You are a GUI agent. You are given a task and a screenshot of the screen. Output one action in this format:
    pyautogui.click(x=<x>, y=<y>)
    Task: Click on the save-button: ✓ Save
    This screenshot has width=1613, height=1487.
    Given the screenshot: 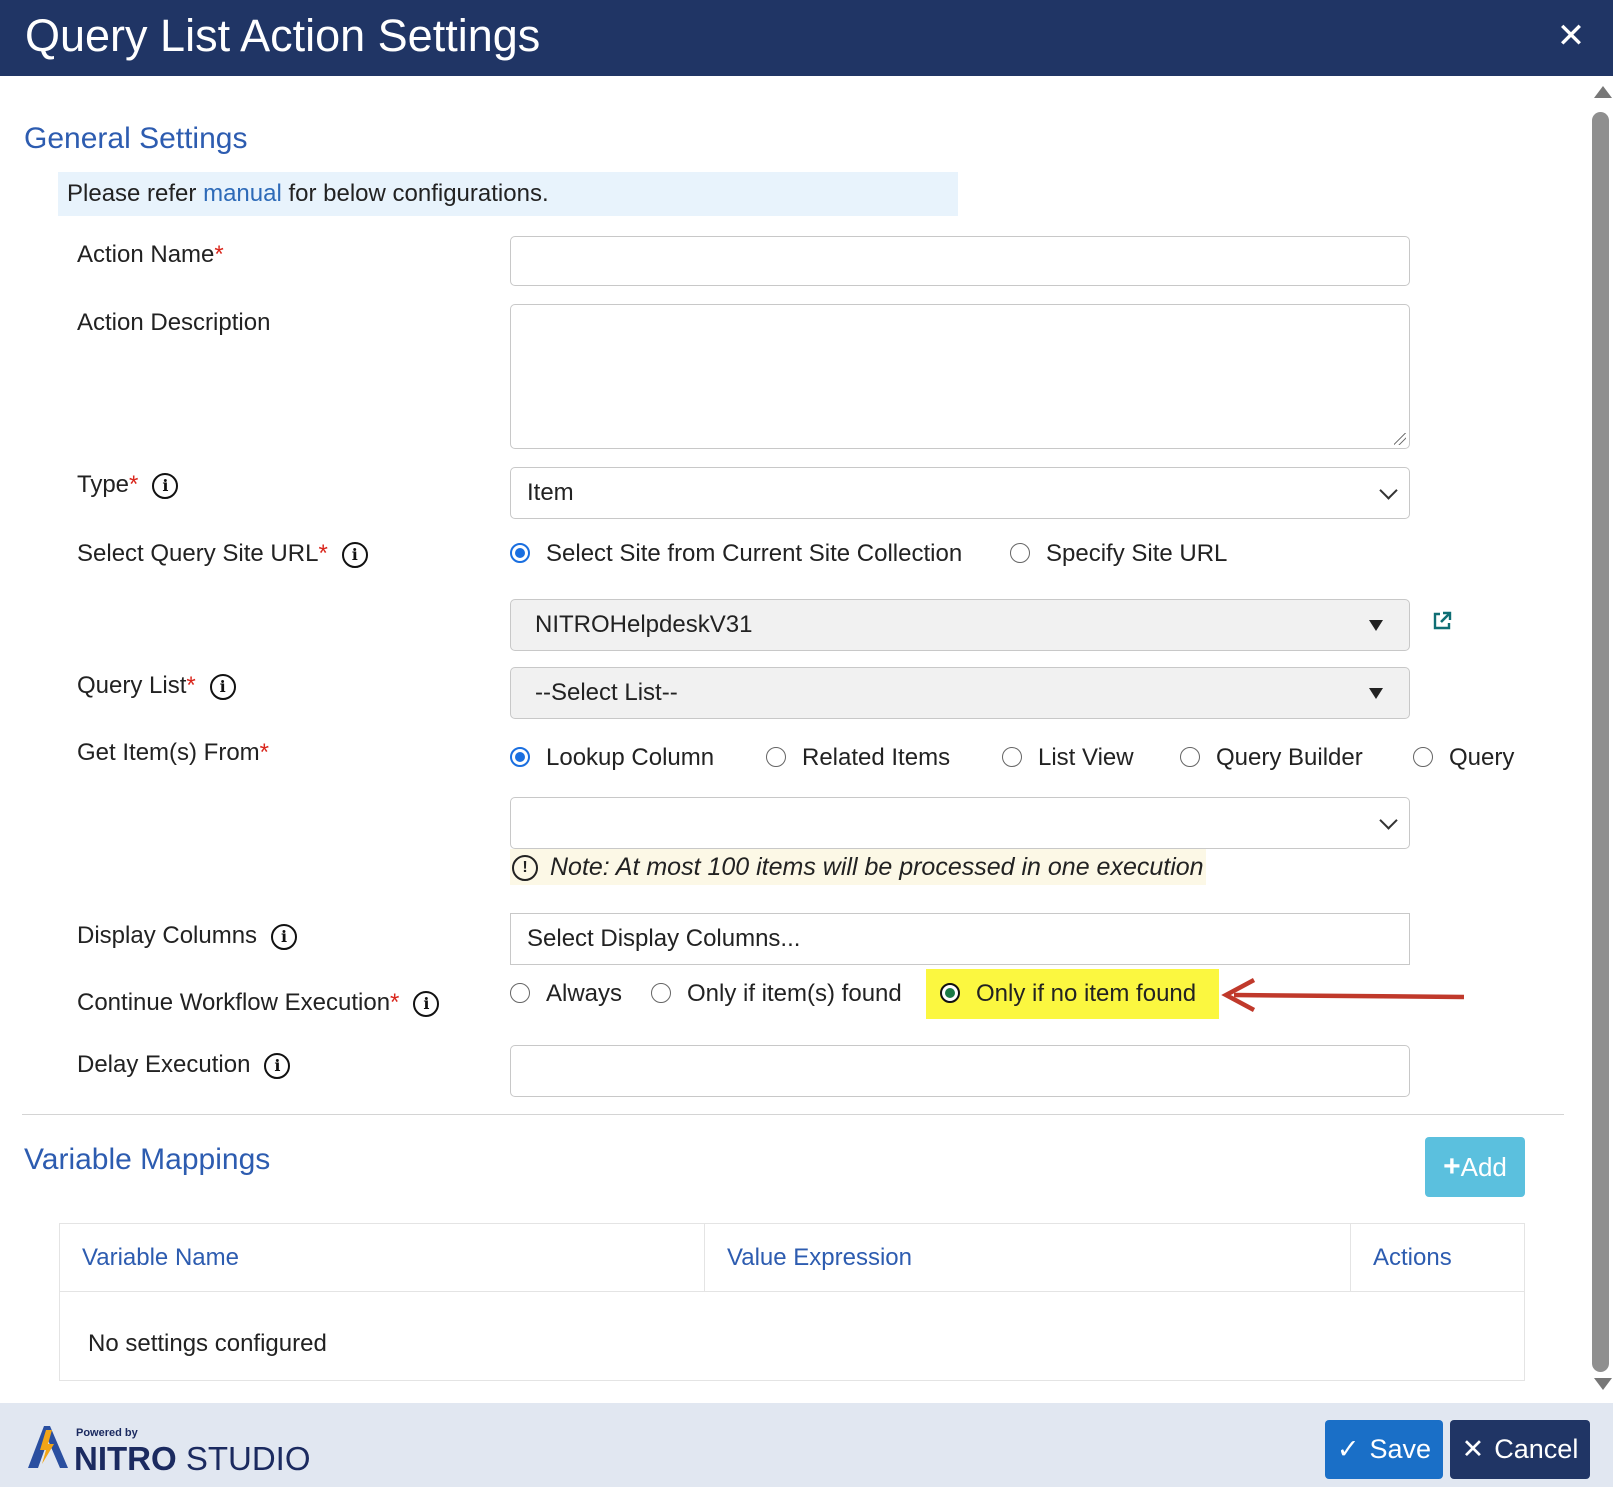 What is the action you would take?
    pyautogui.click(x=1384, y=1449)
    